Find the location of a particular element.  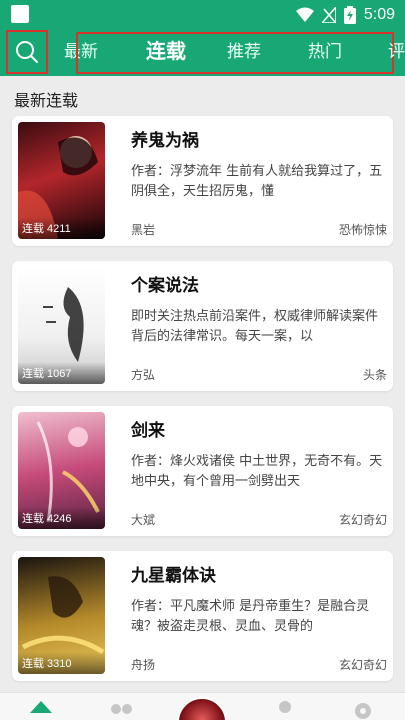

search-icon is located at coordinates (27, 52).